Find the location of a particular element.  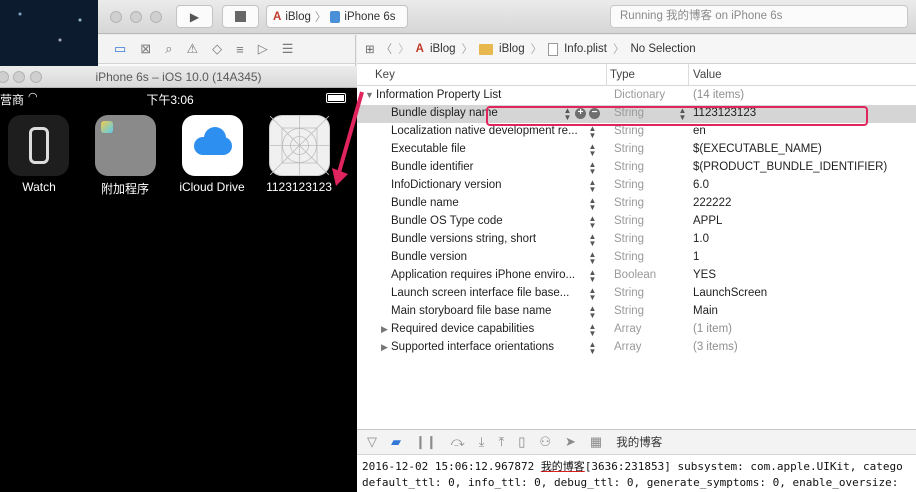

watch-icon is located at coordinates (38, 145).